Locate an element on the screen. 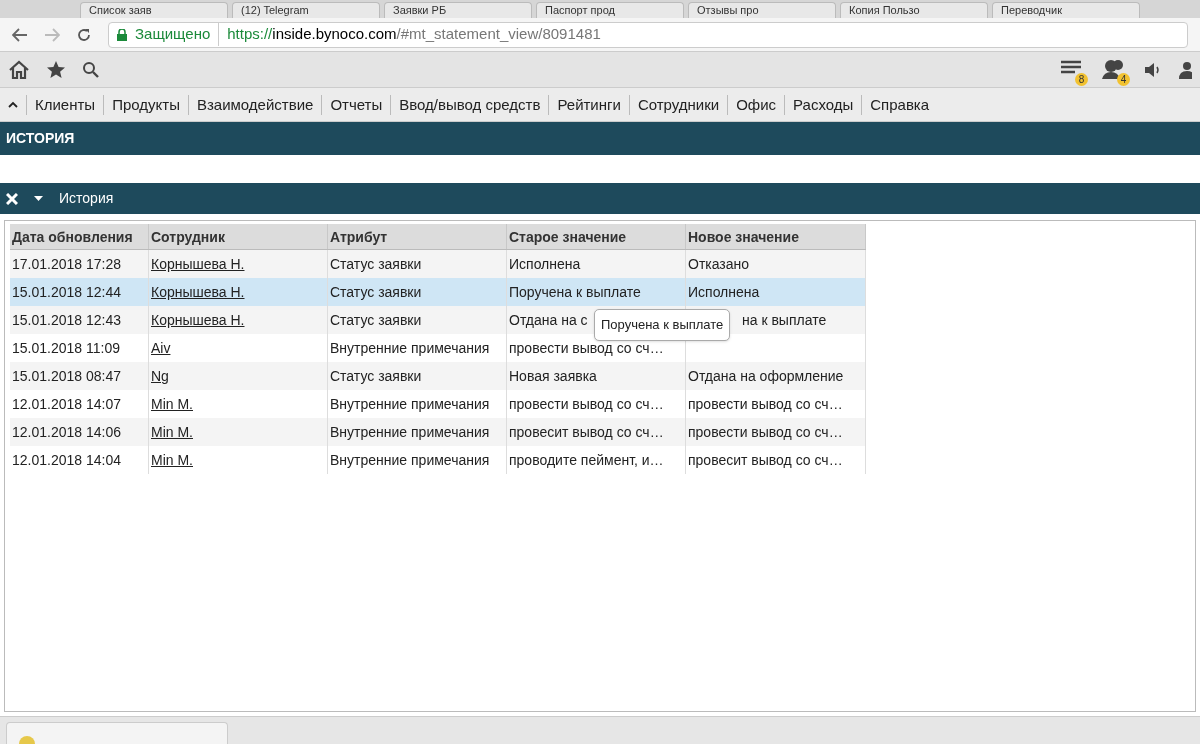  table-cell: 15.01.2018 11:09 is located at coordinates (66, 348).